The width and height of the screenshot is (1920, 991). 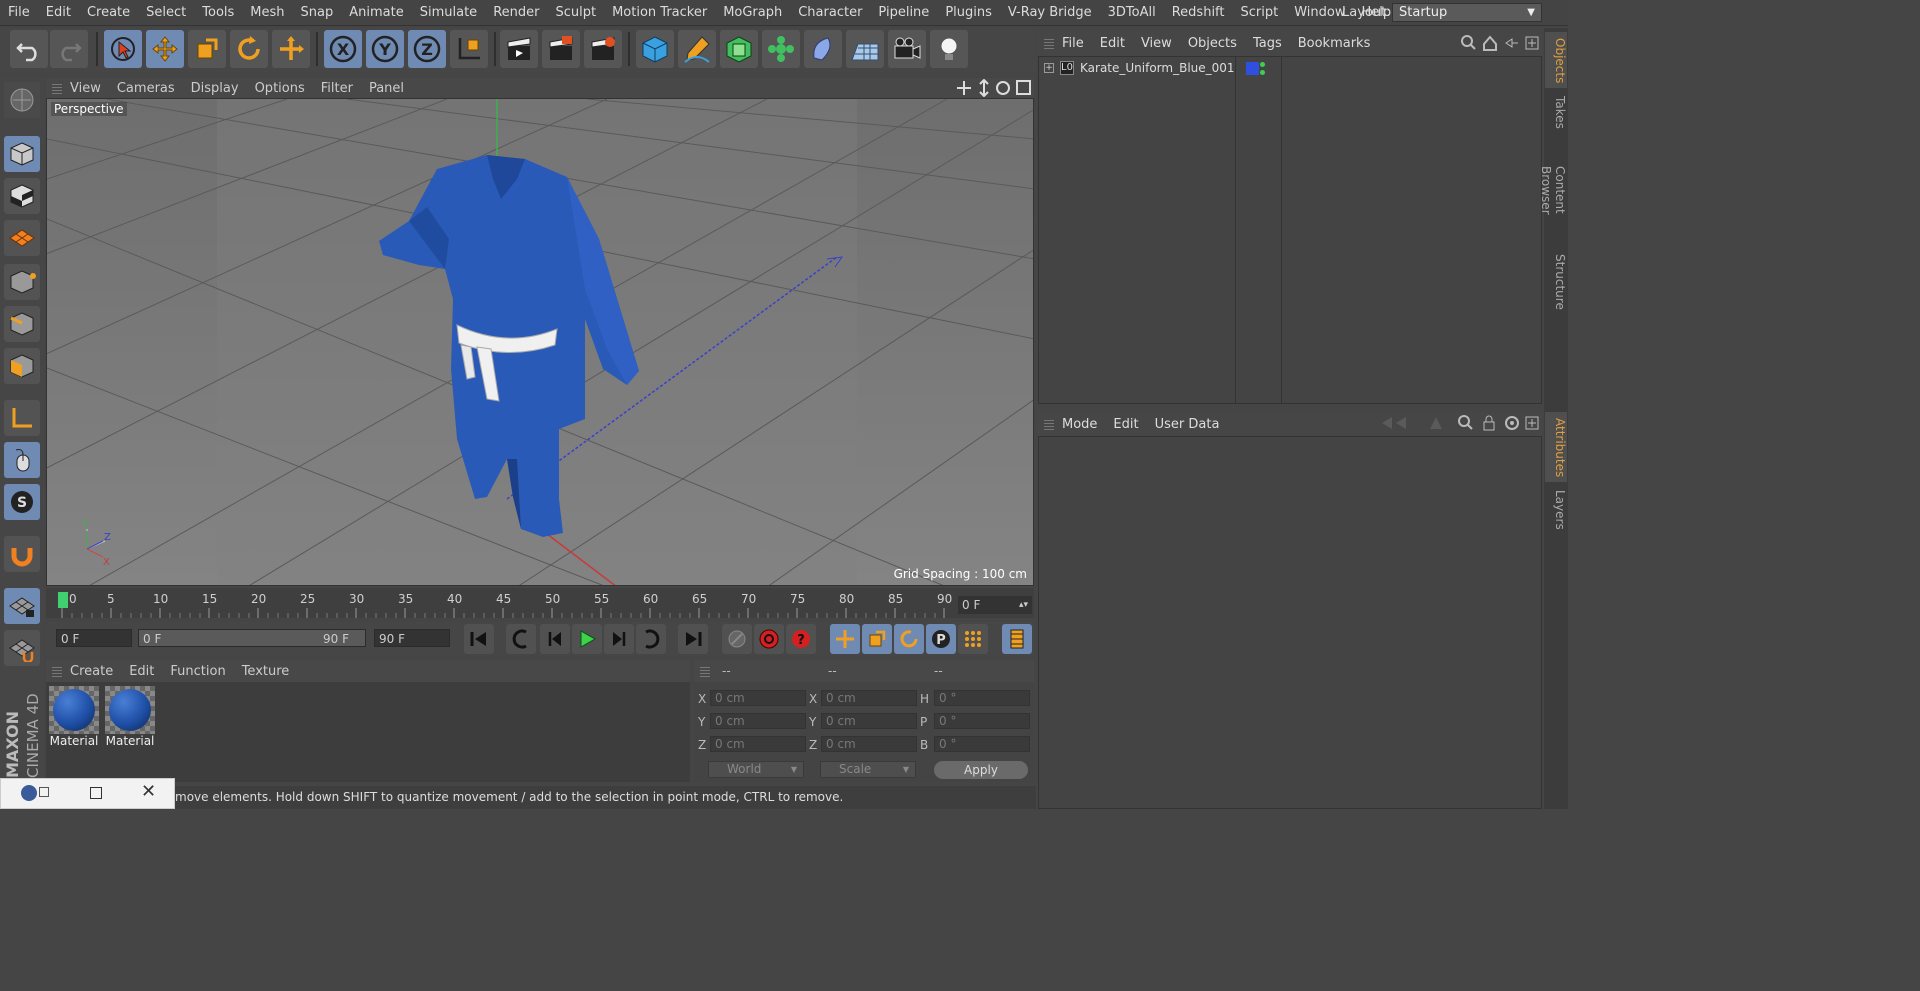 I want to click on attribute-menu-user-data: User Data, so click(x=1187, y=424).